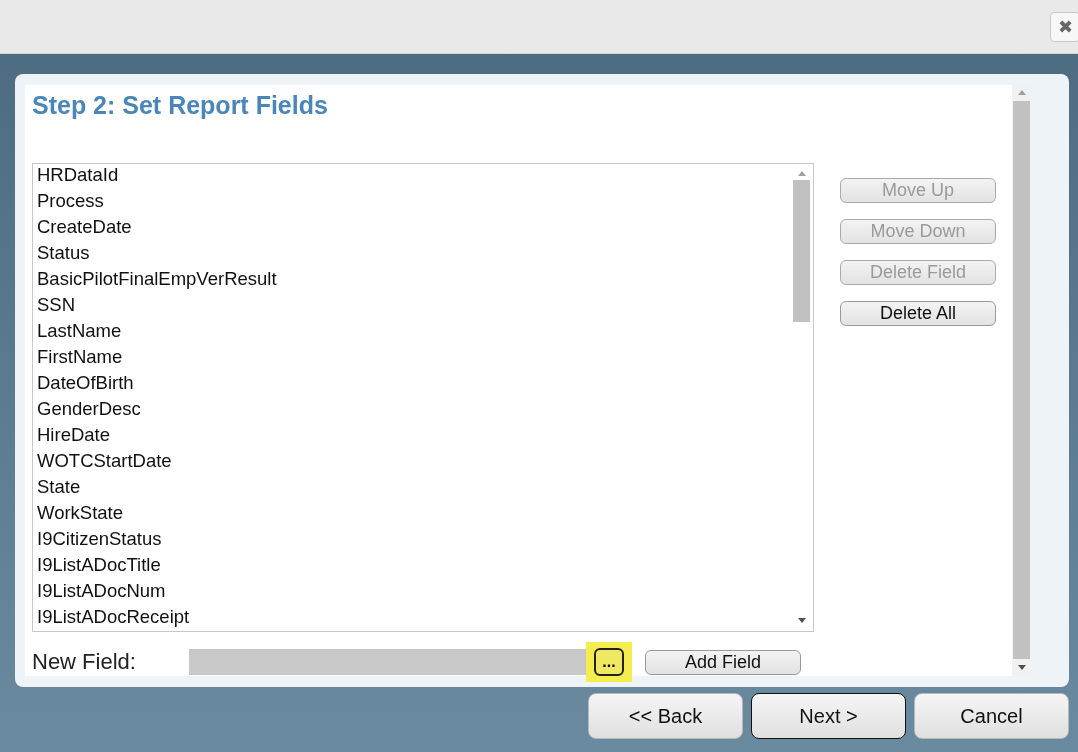  I want to click on list-item: State, so click(414, 489).